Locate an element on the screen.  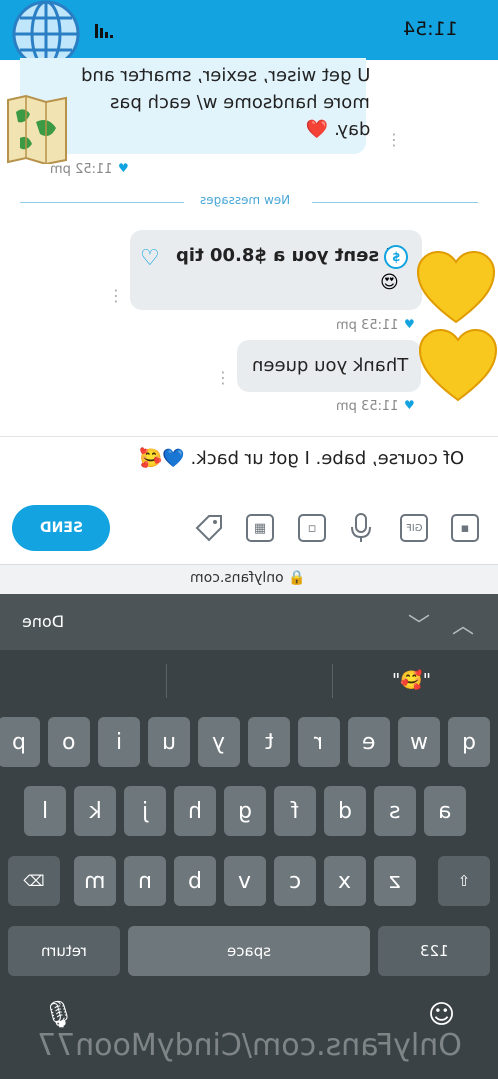
tip-time-text: 11:53 pm is located at coordinates (367, 325).